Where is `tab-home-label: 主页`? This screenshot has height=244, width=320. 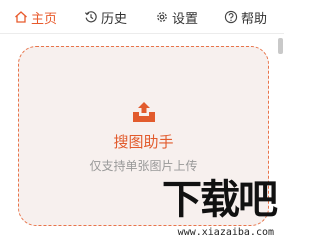 tab-home-label: 主页 is located at coordinates (44, 19).